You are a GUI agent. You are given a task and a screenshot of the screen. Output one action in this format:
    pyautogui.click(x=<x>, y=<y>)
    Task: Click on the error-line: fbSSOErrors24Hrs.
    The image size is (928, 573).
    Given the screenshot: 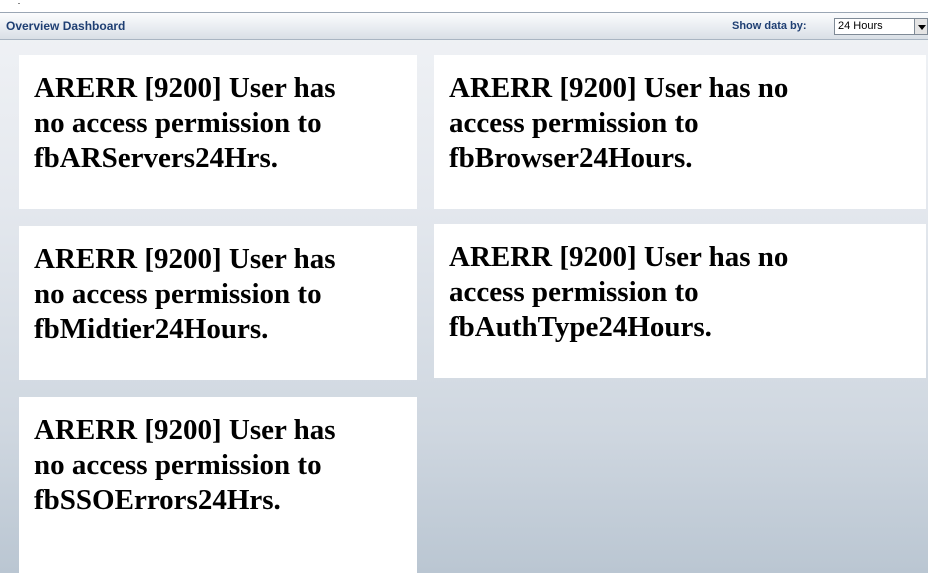 What is the action you would take?
    pyautogui.click(x=157, y=500)
    